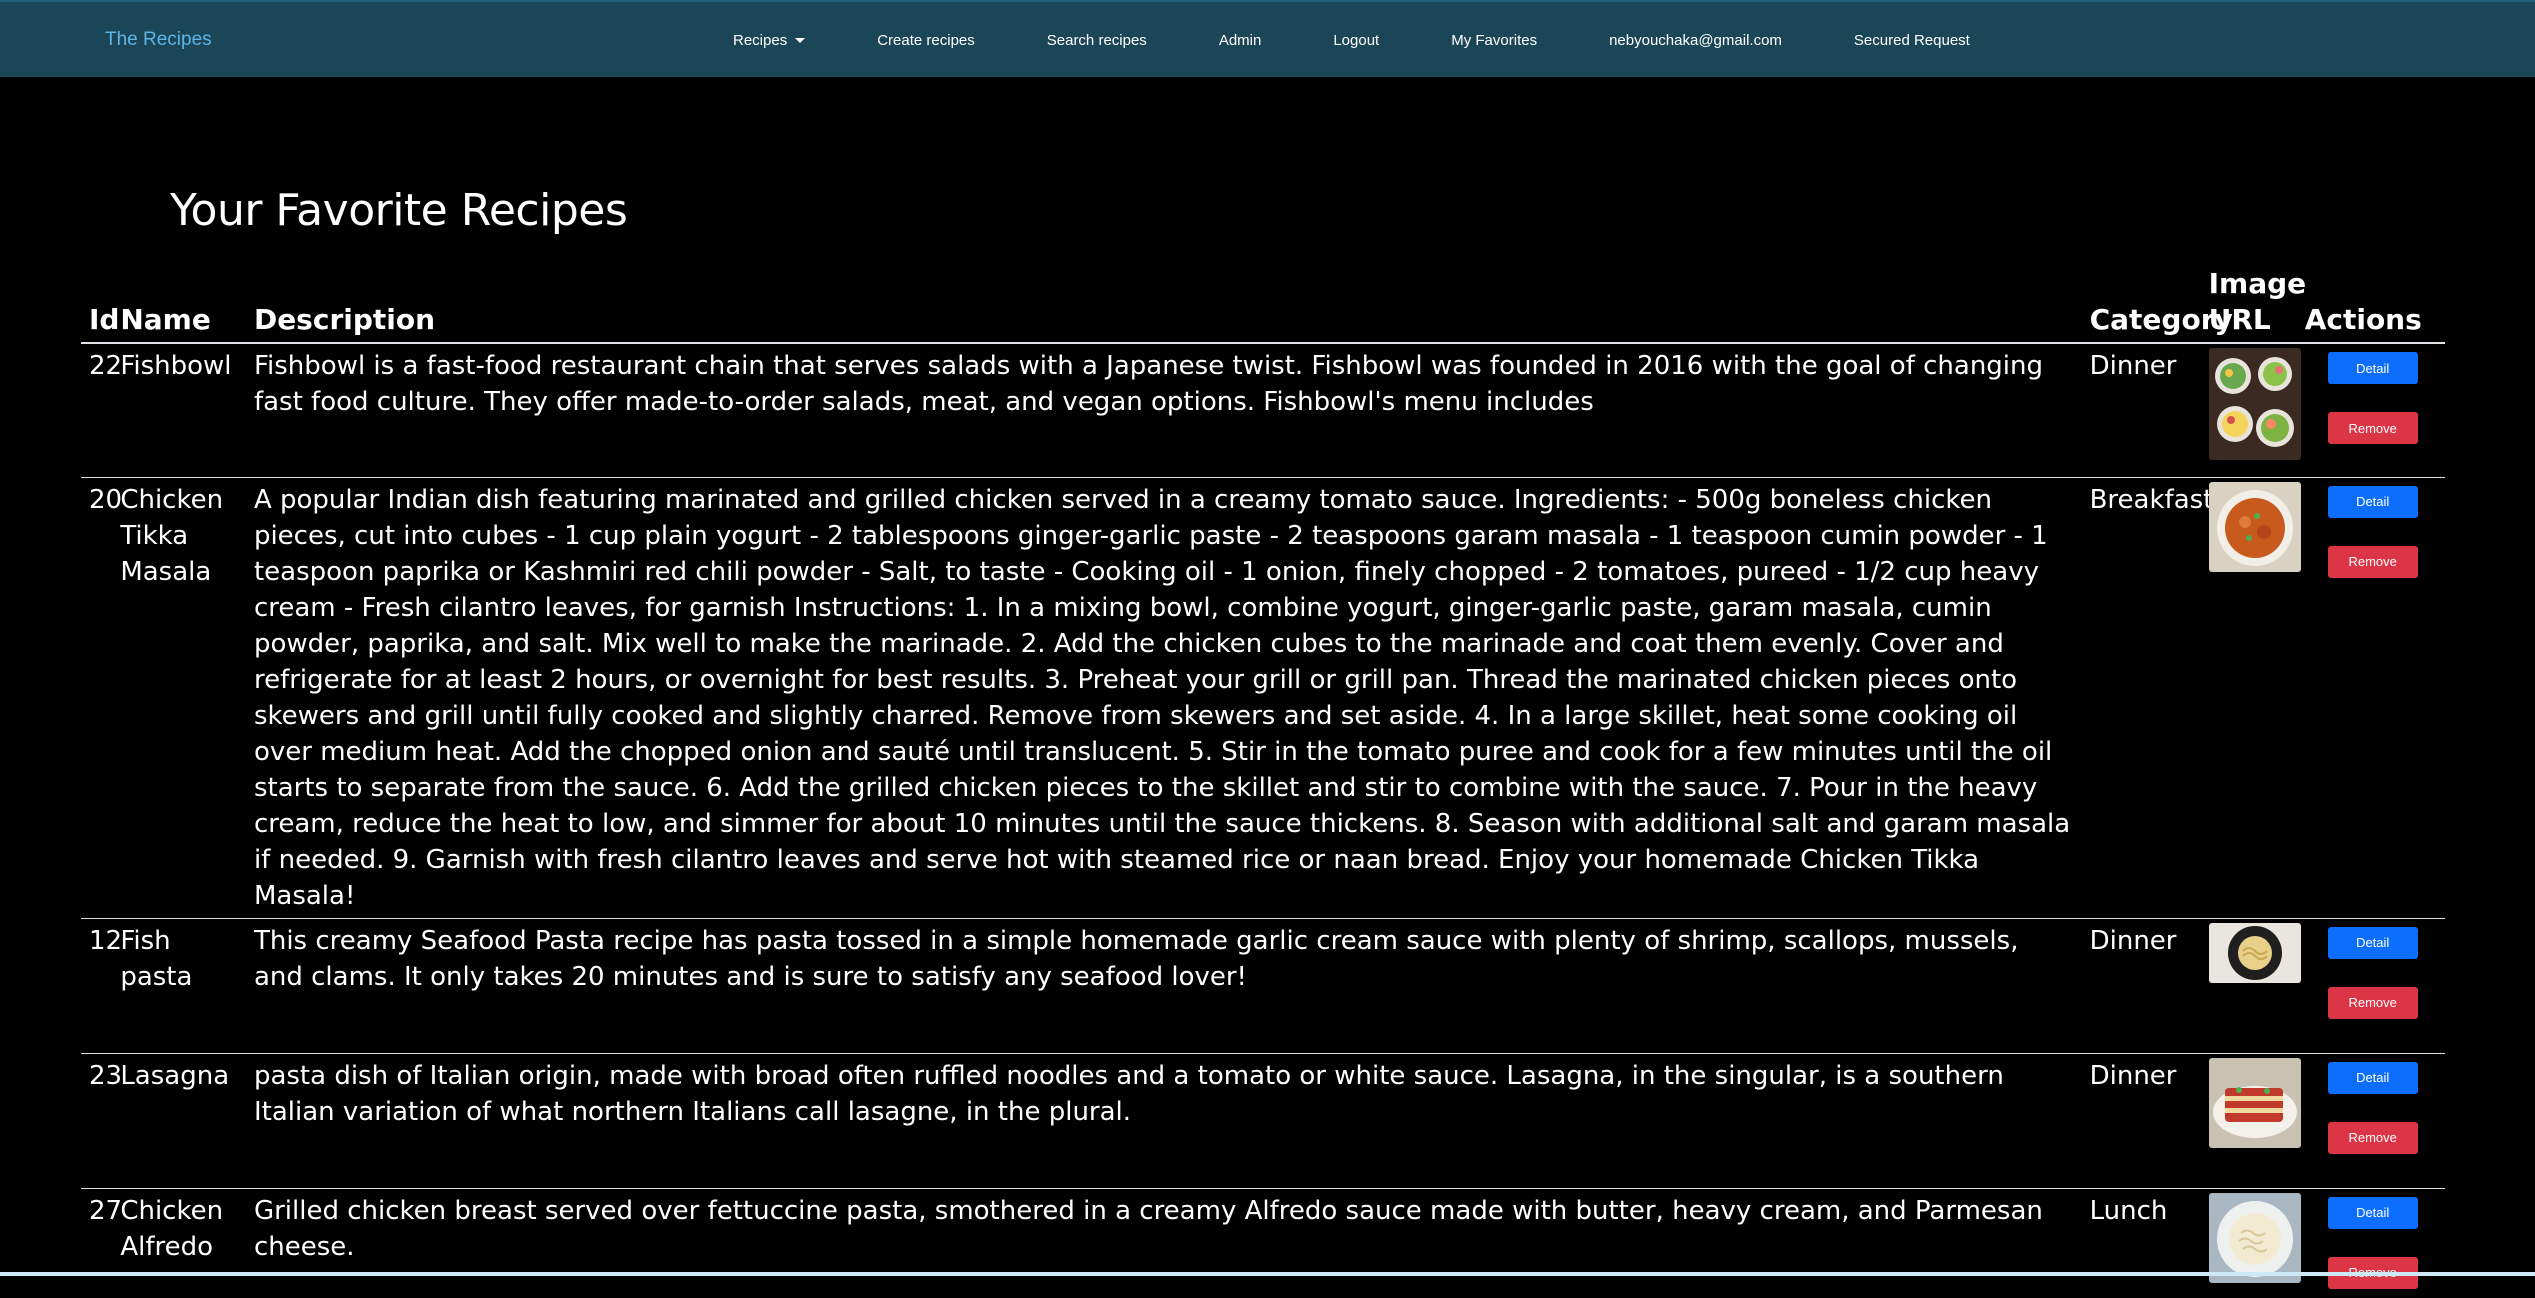  Describe the element at coordinates (179, 1242) in the screenshot. I see `cell-name: Chicken Alfredo` at that location.